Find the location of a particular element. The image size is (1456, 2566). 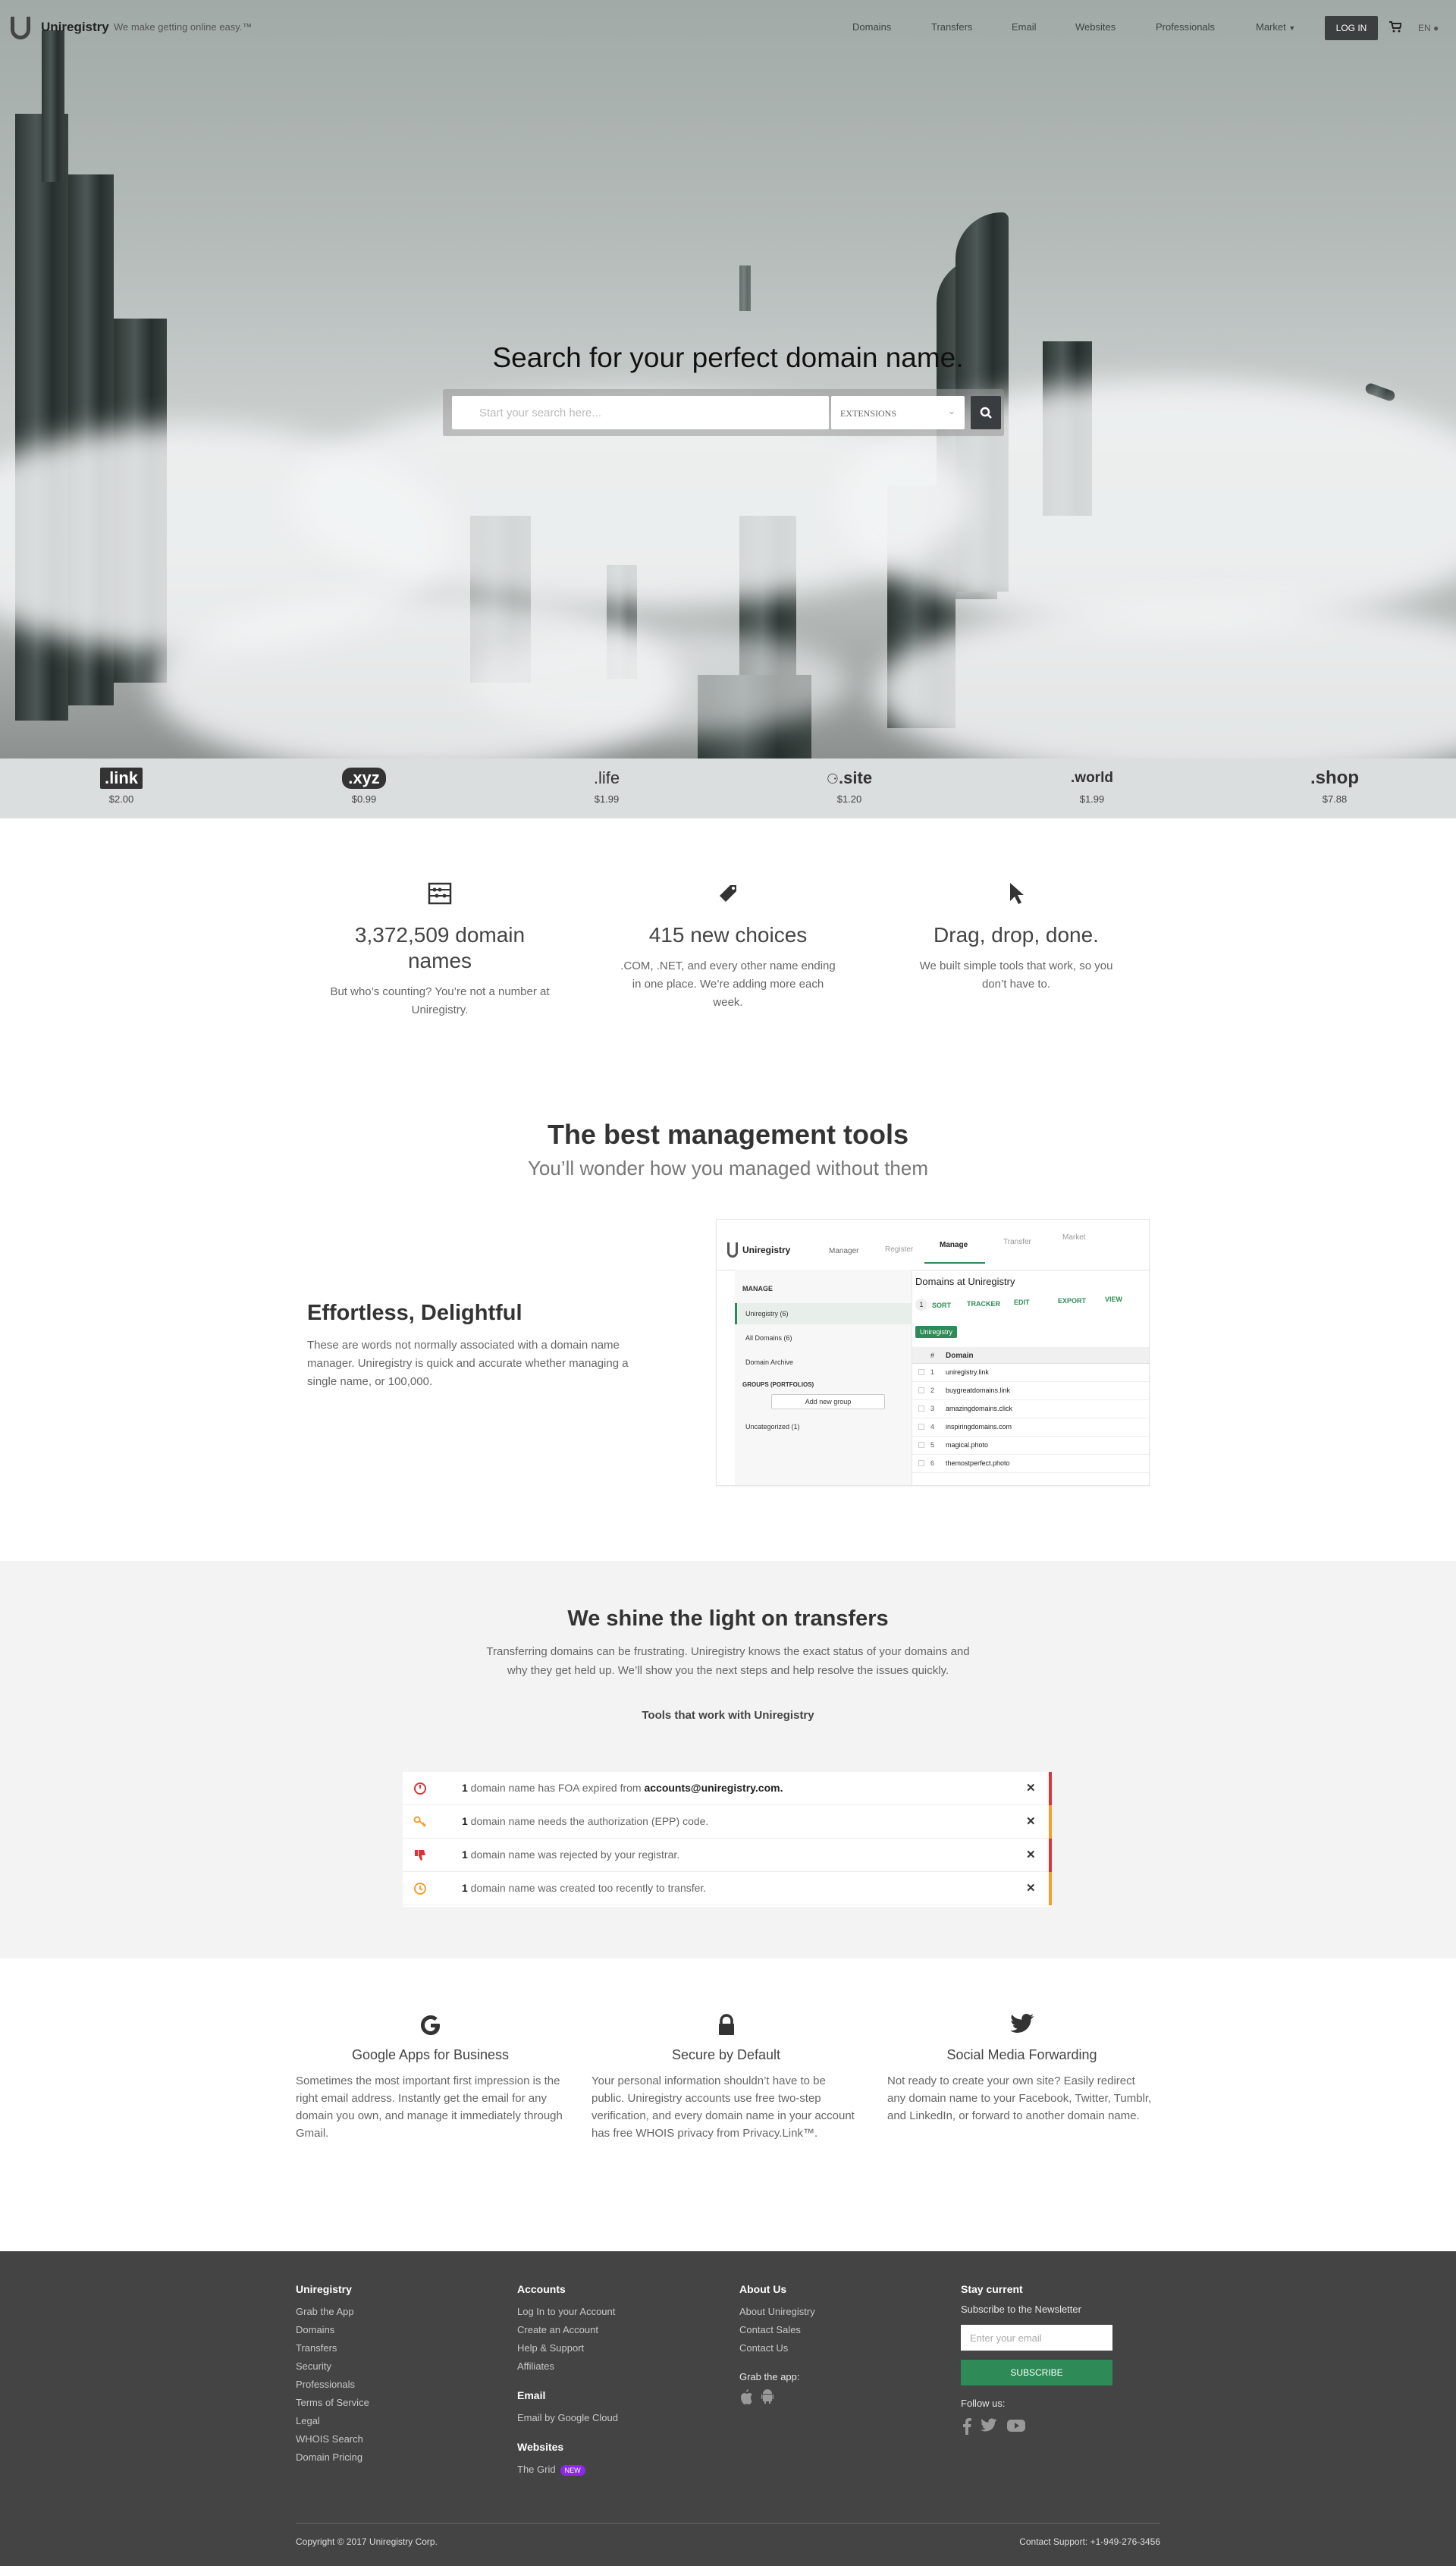

footer-link: Professionals is located at coordinates (332, 2385).